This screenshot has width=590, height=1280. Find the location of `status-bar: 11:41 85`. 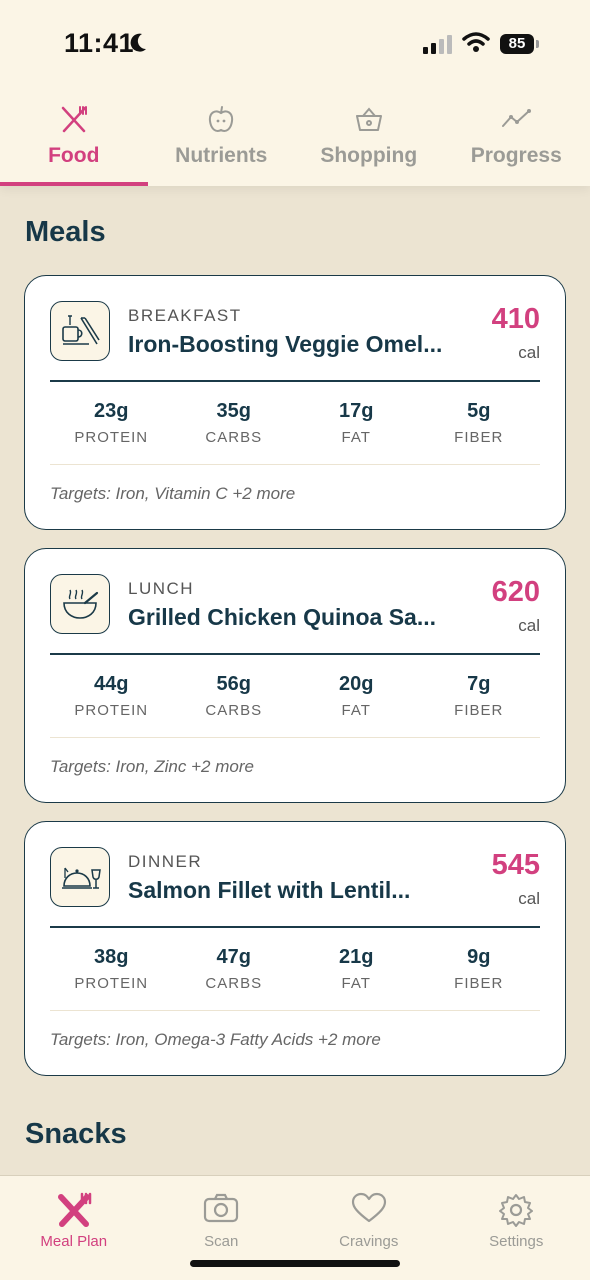

status-bar: 11:41 85 is located at coordinates (295, 45).